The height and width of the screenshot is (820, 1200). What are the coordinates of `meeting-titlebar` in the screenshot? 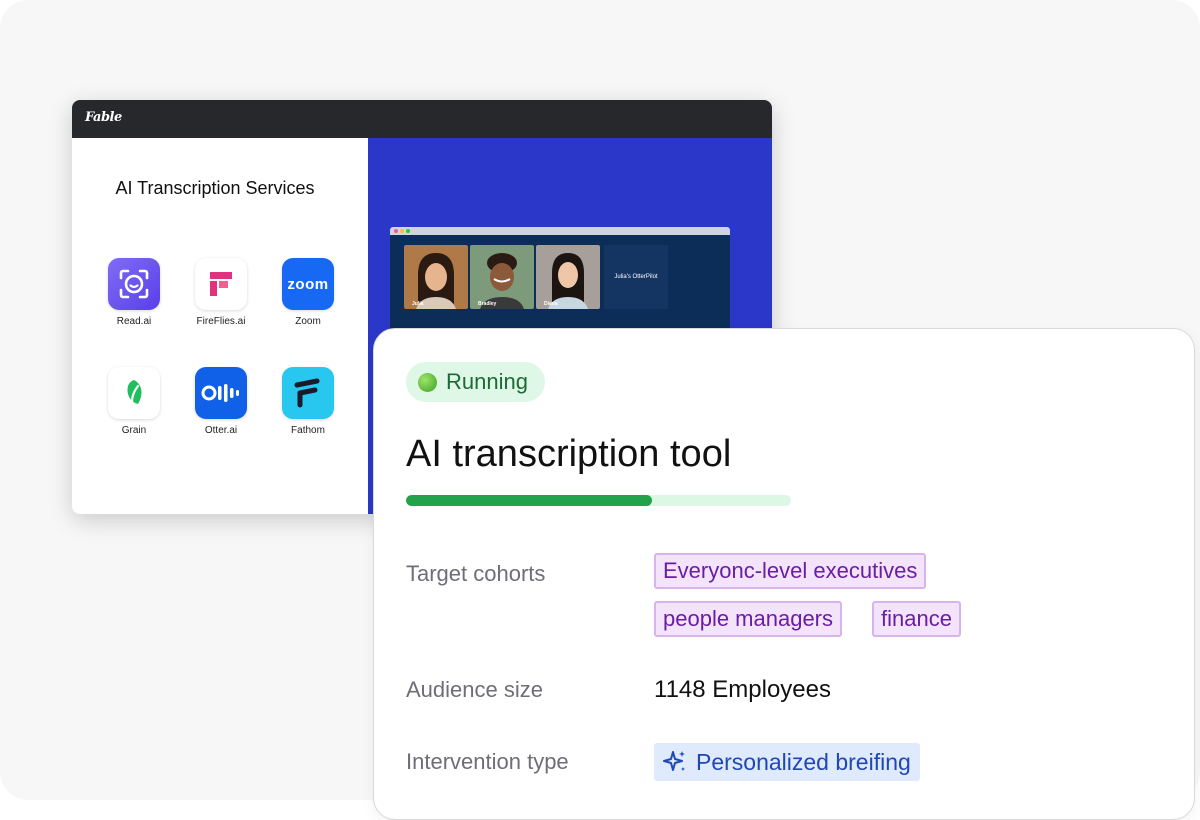 It's located at (560, 231).